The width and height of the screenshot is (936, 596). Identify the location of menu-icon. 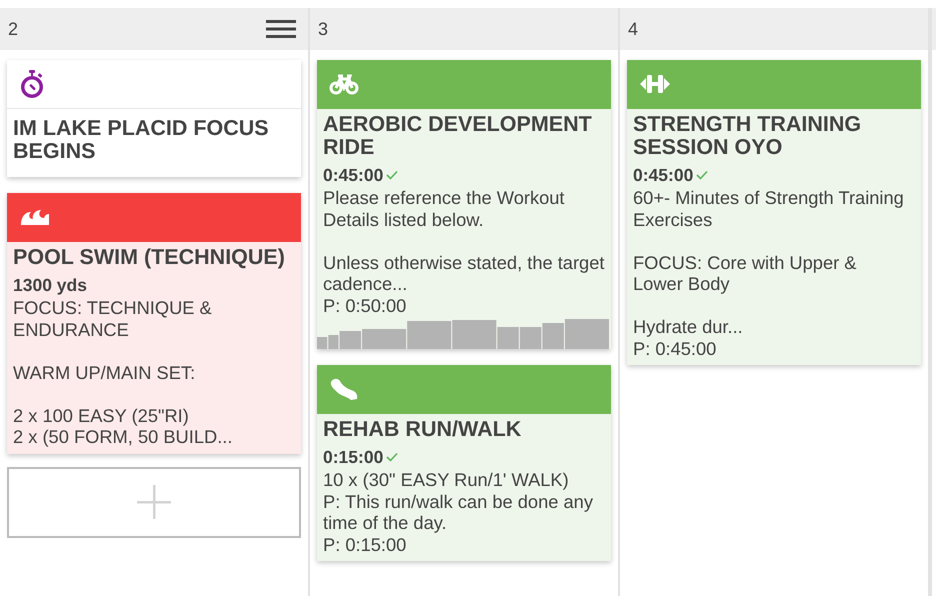
(281, 29).